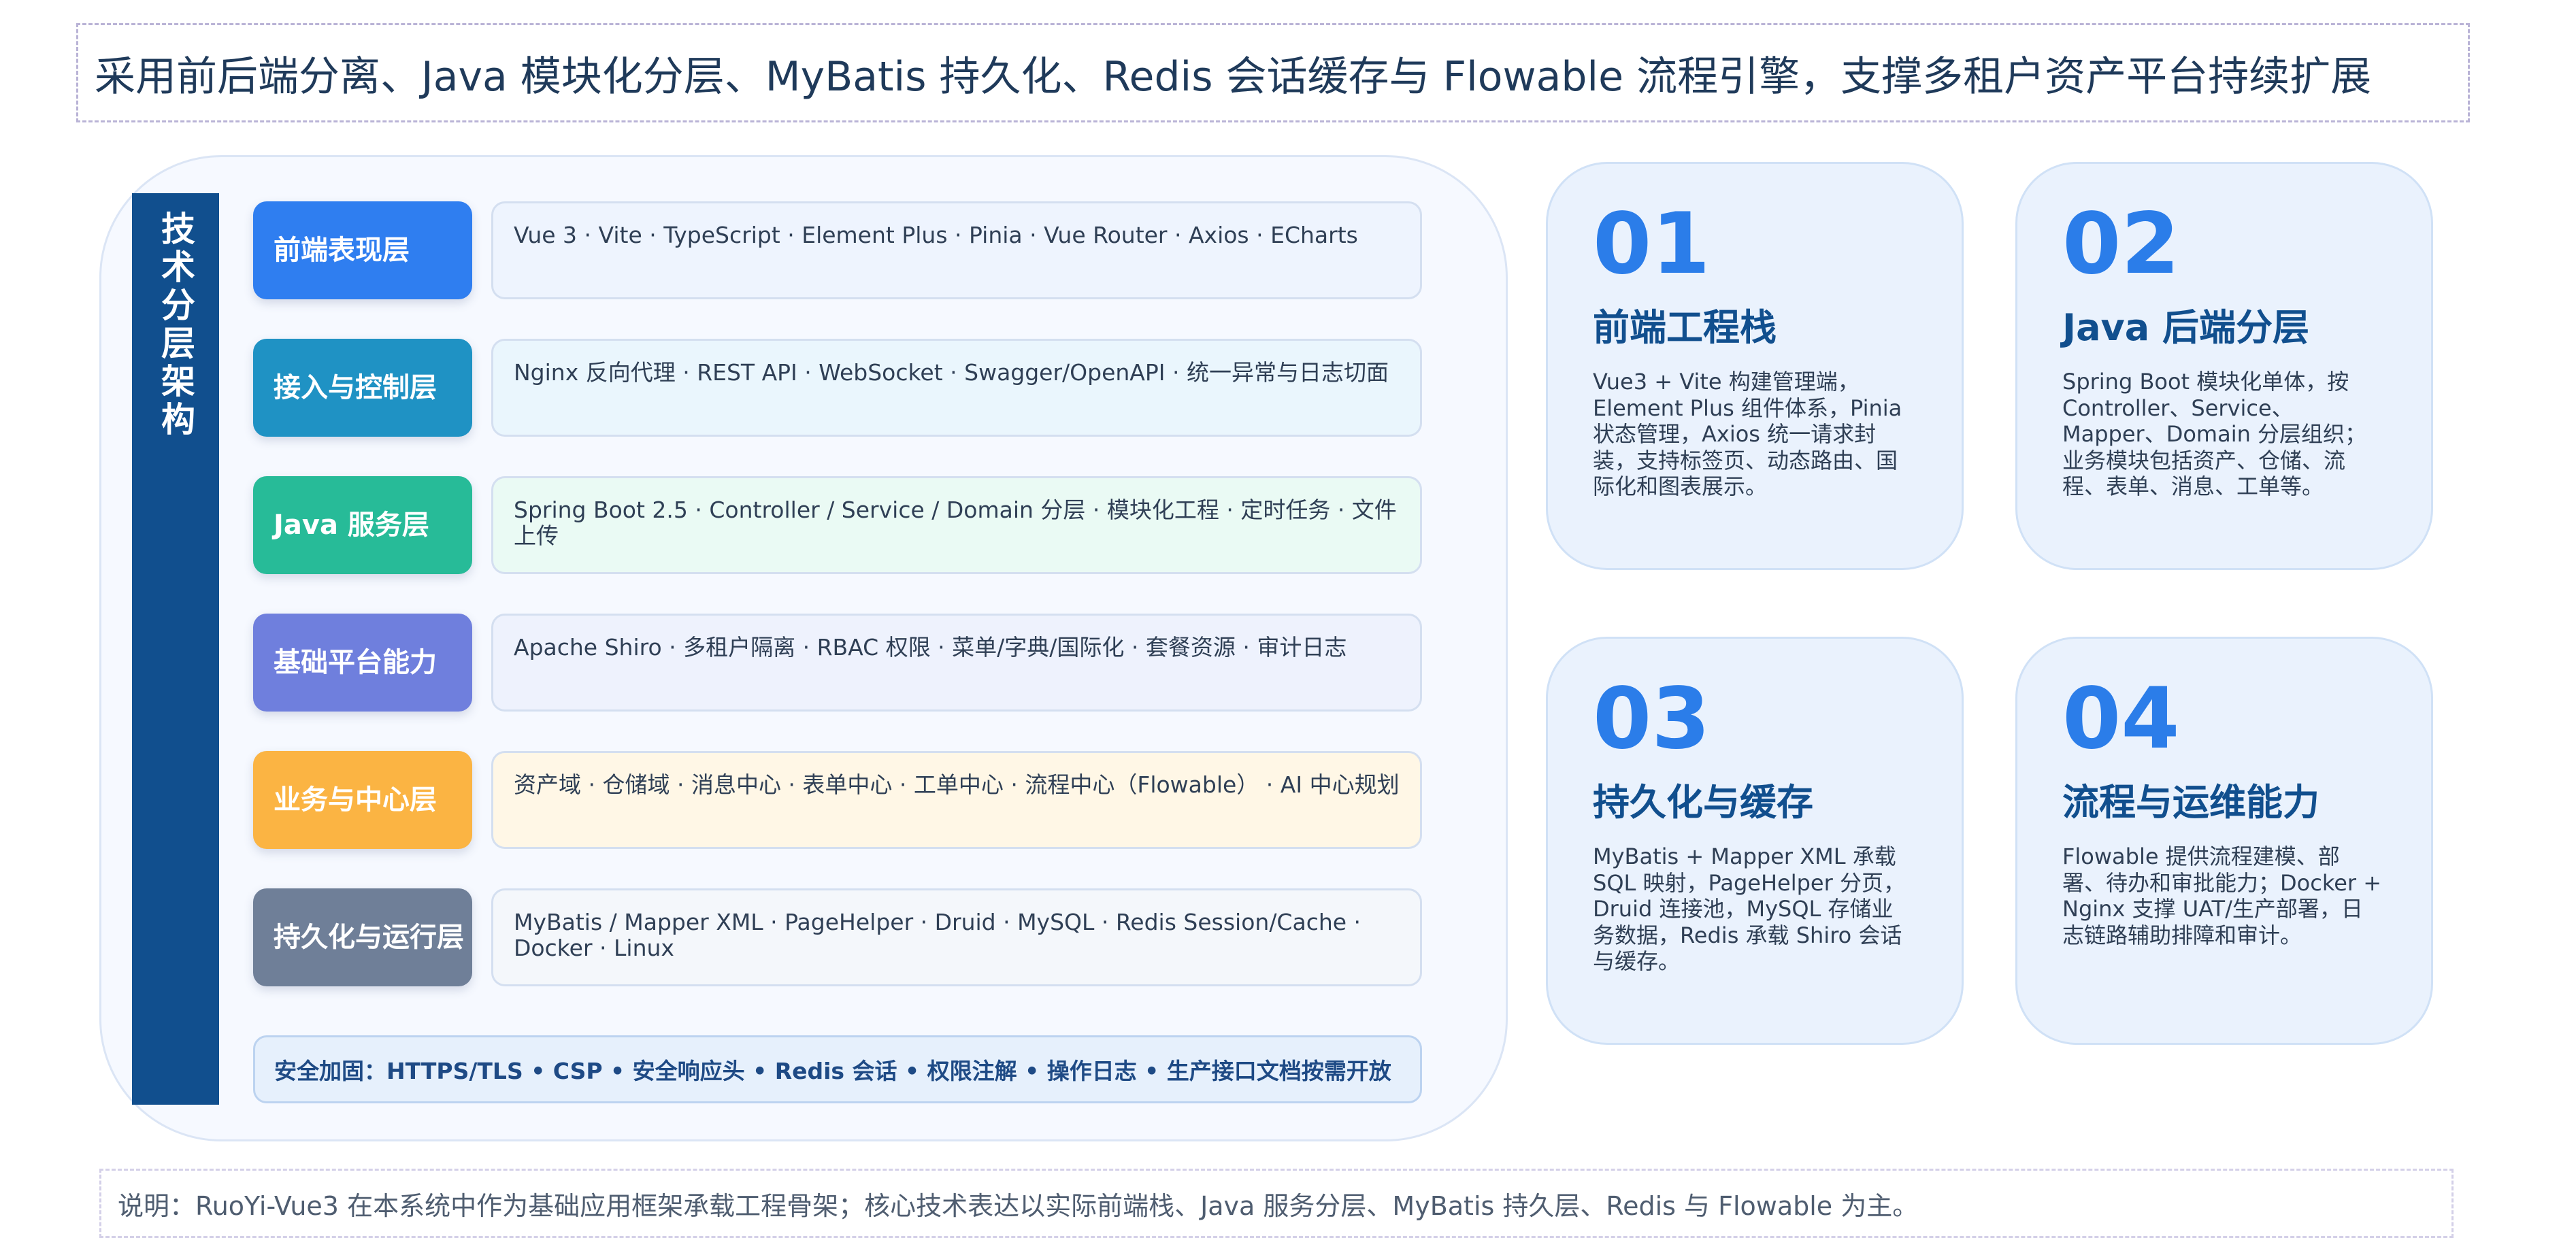  I want to click on layer-label-platform: 基础平台能力, so click(362, 663).